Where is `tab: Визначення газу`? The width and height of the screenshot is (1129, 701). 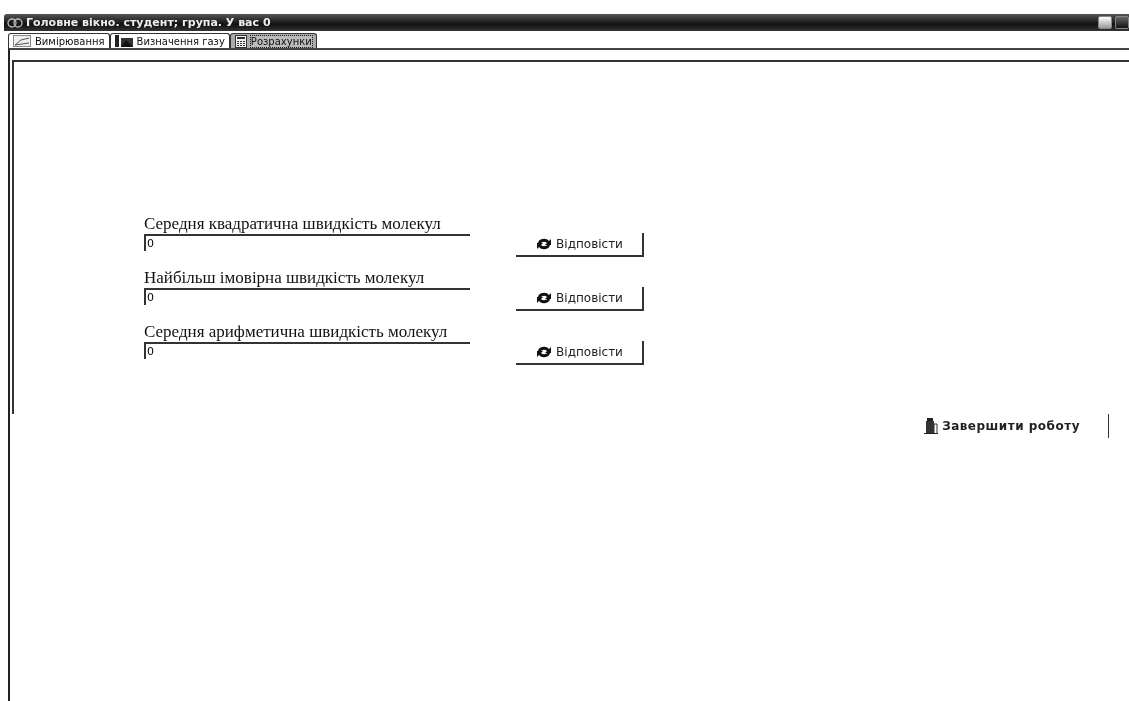
tab: Визначення газу is located at coordinates (169, 40).